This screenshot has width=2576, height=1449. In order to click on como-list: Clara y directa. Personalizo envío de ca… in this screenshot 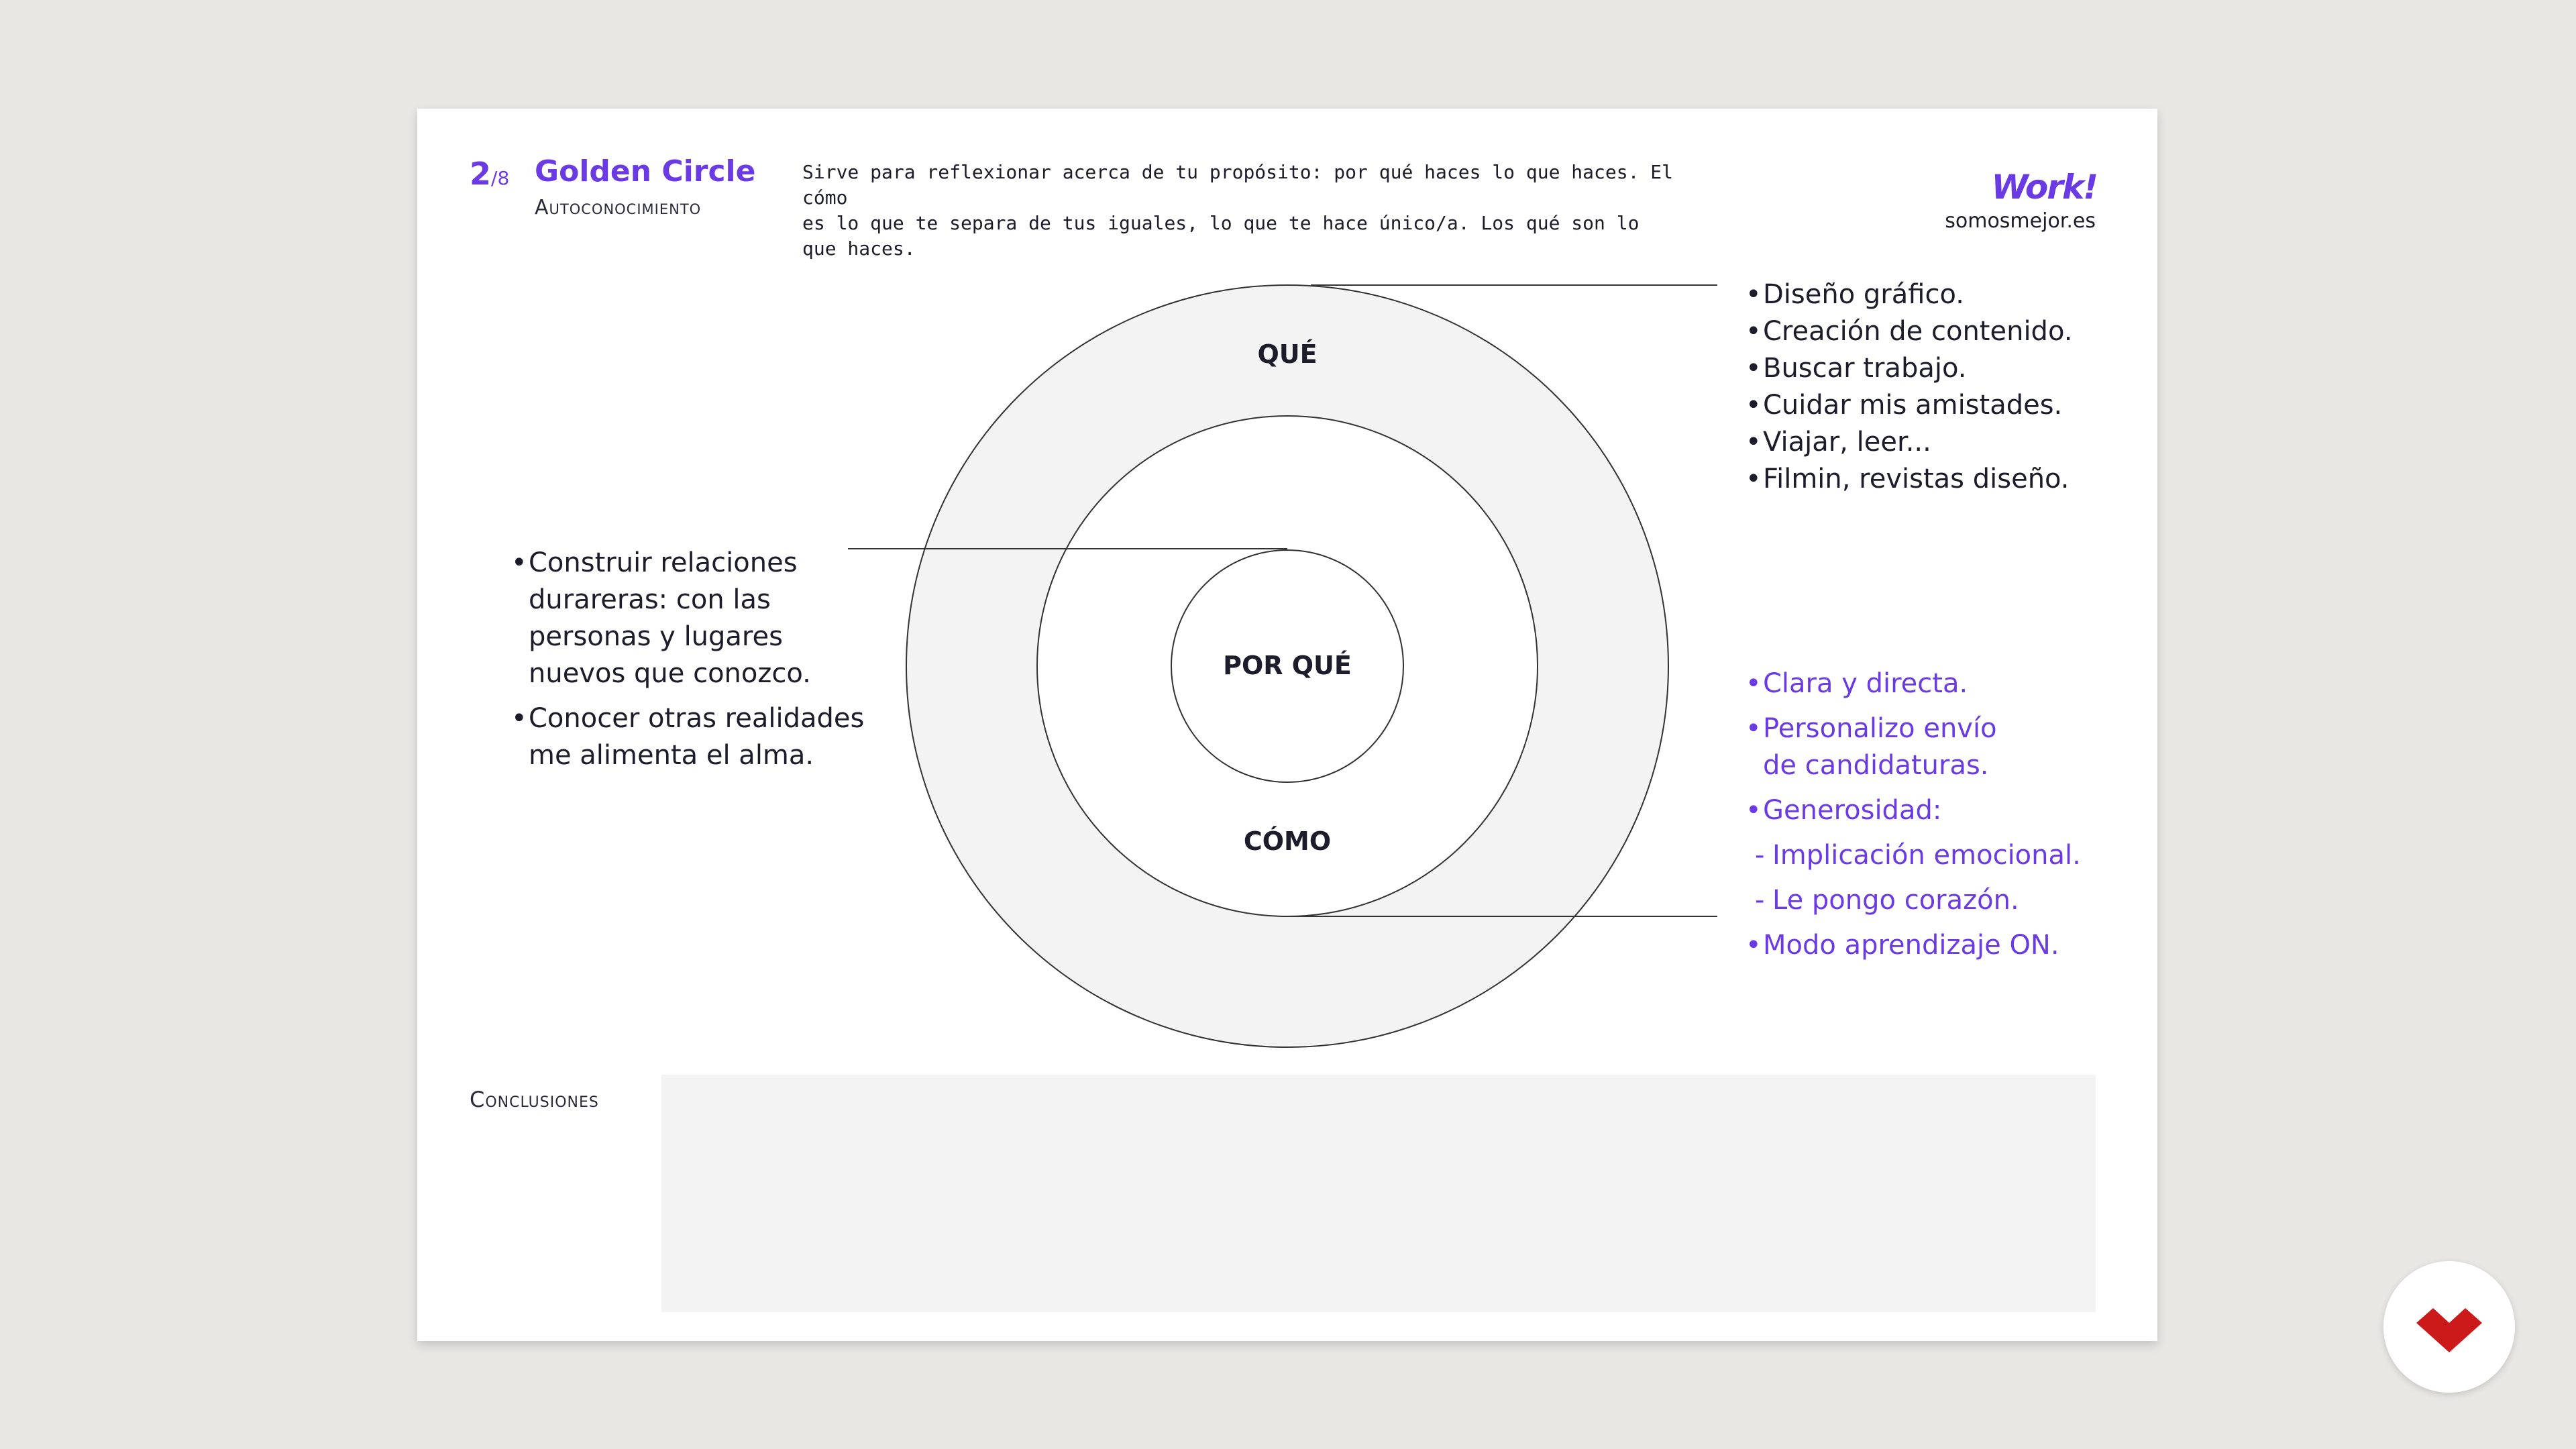, I will do `click(1933, 818)`.